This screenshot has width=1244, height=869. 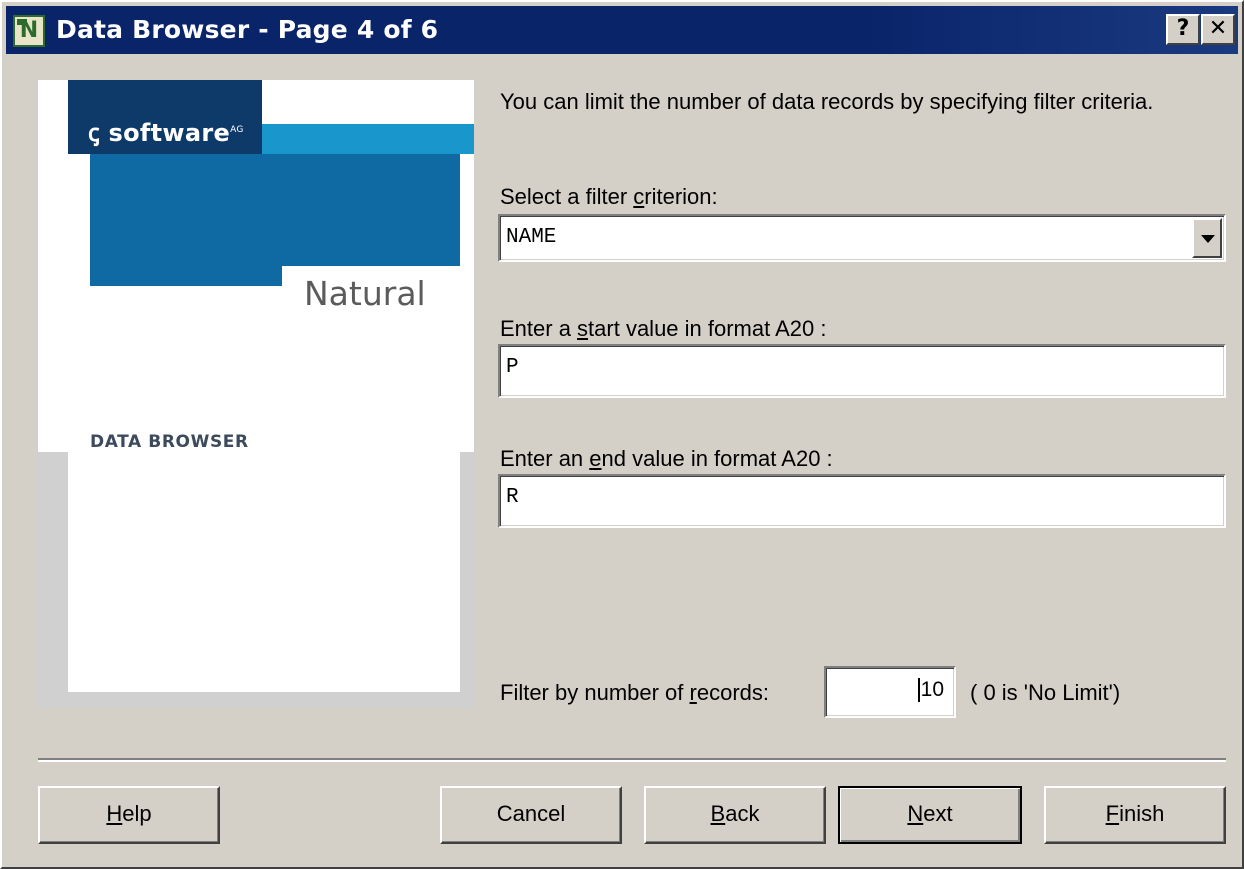 I want to click on finish-button: Finish, so click(x=1135, y=815).